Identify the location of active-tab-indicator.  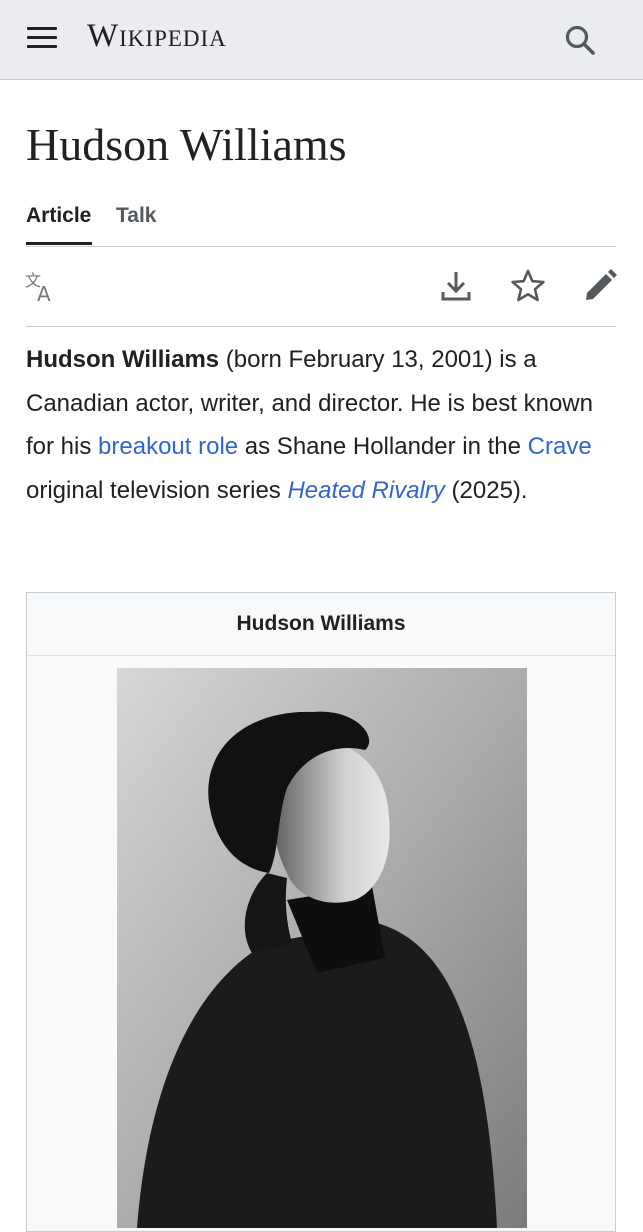
(59, 243).